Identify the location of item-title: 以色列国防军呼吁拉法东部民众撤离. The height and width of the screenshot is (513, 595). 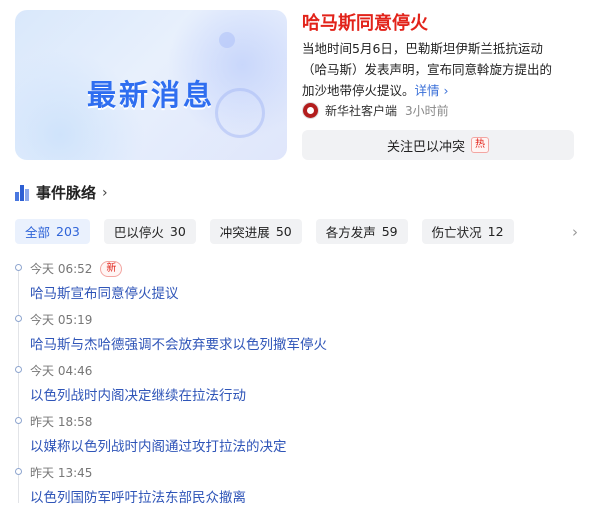
(138, 496).